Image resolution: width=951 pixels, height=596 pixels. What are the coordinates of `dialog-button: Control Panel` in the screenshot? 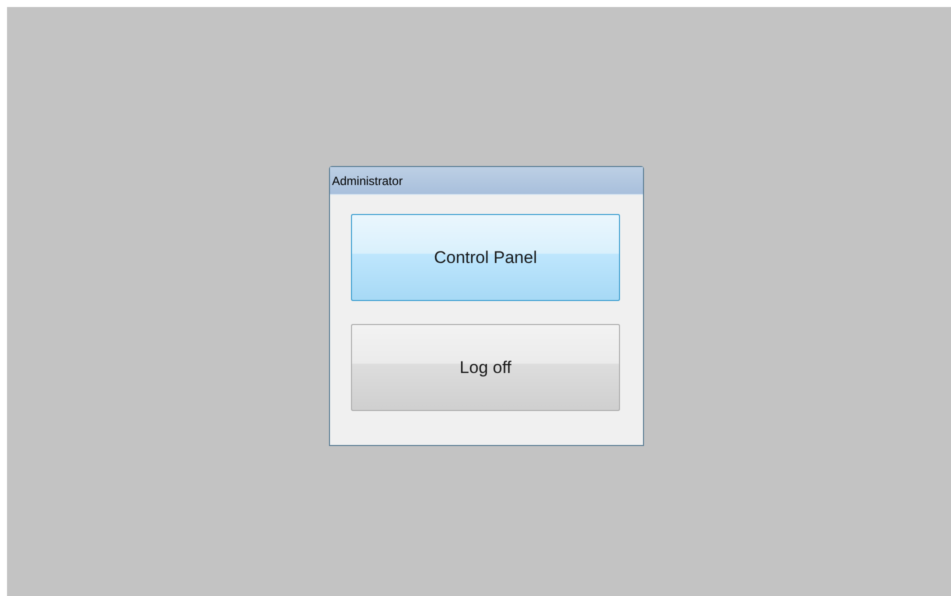 It's located at (485, 257).